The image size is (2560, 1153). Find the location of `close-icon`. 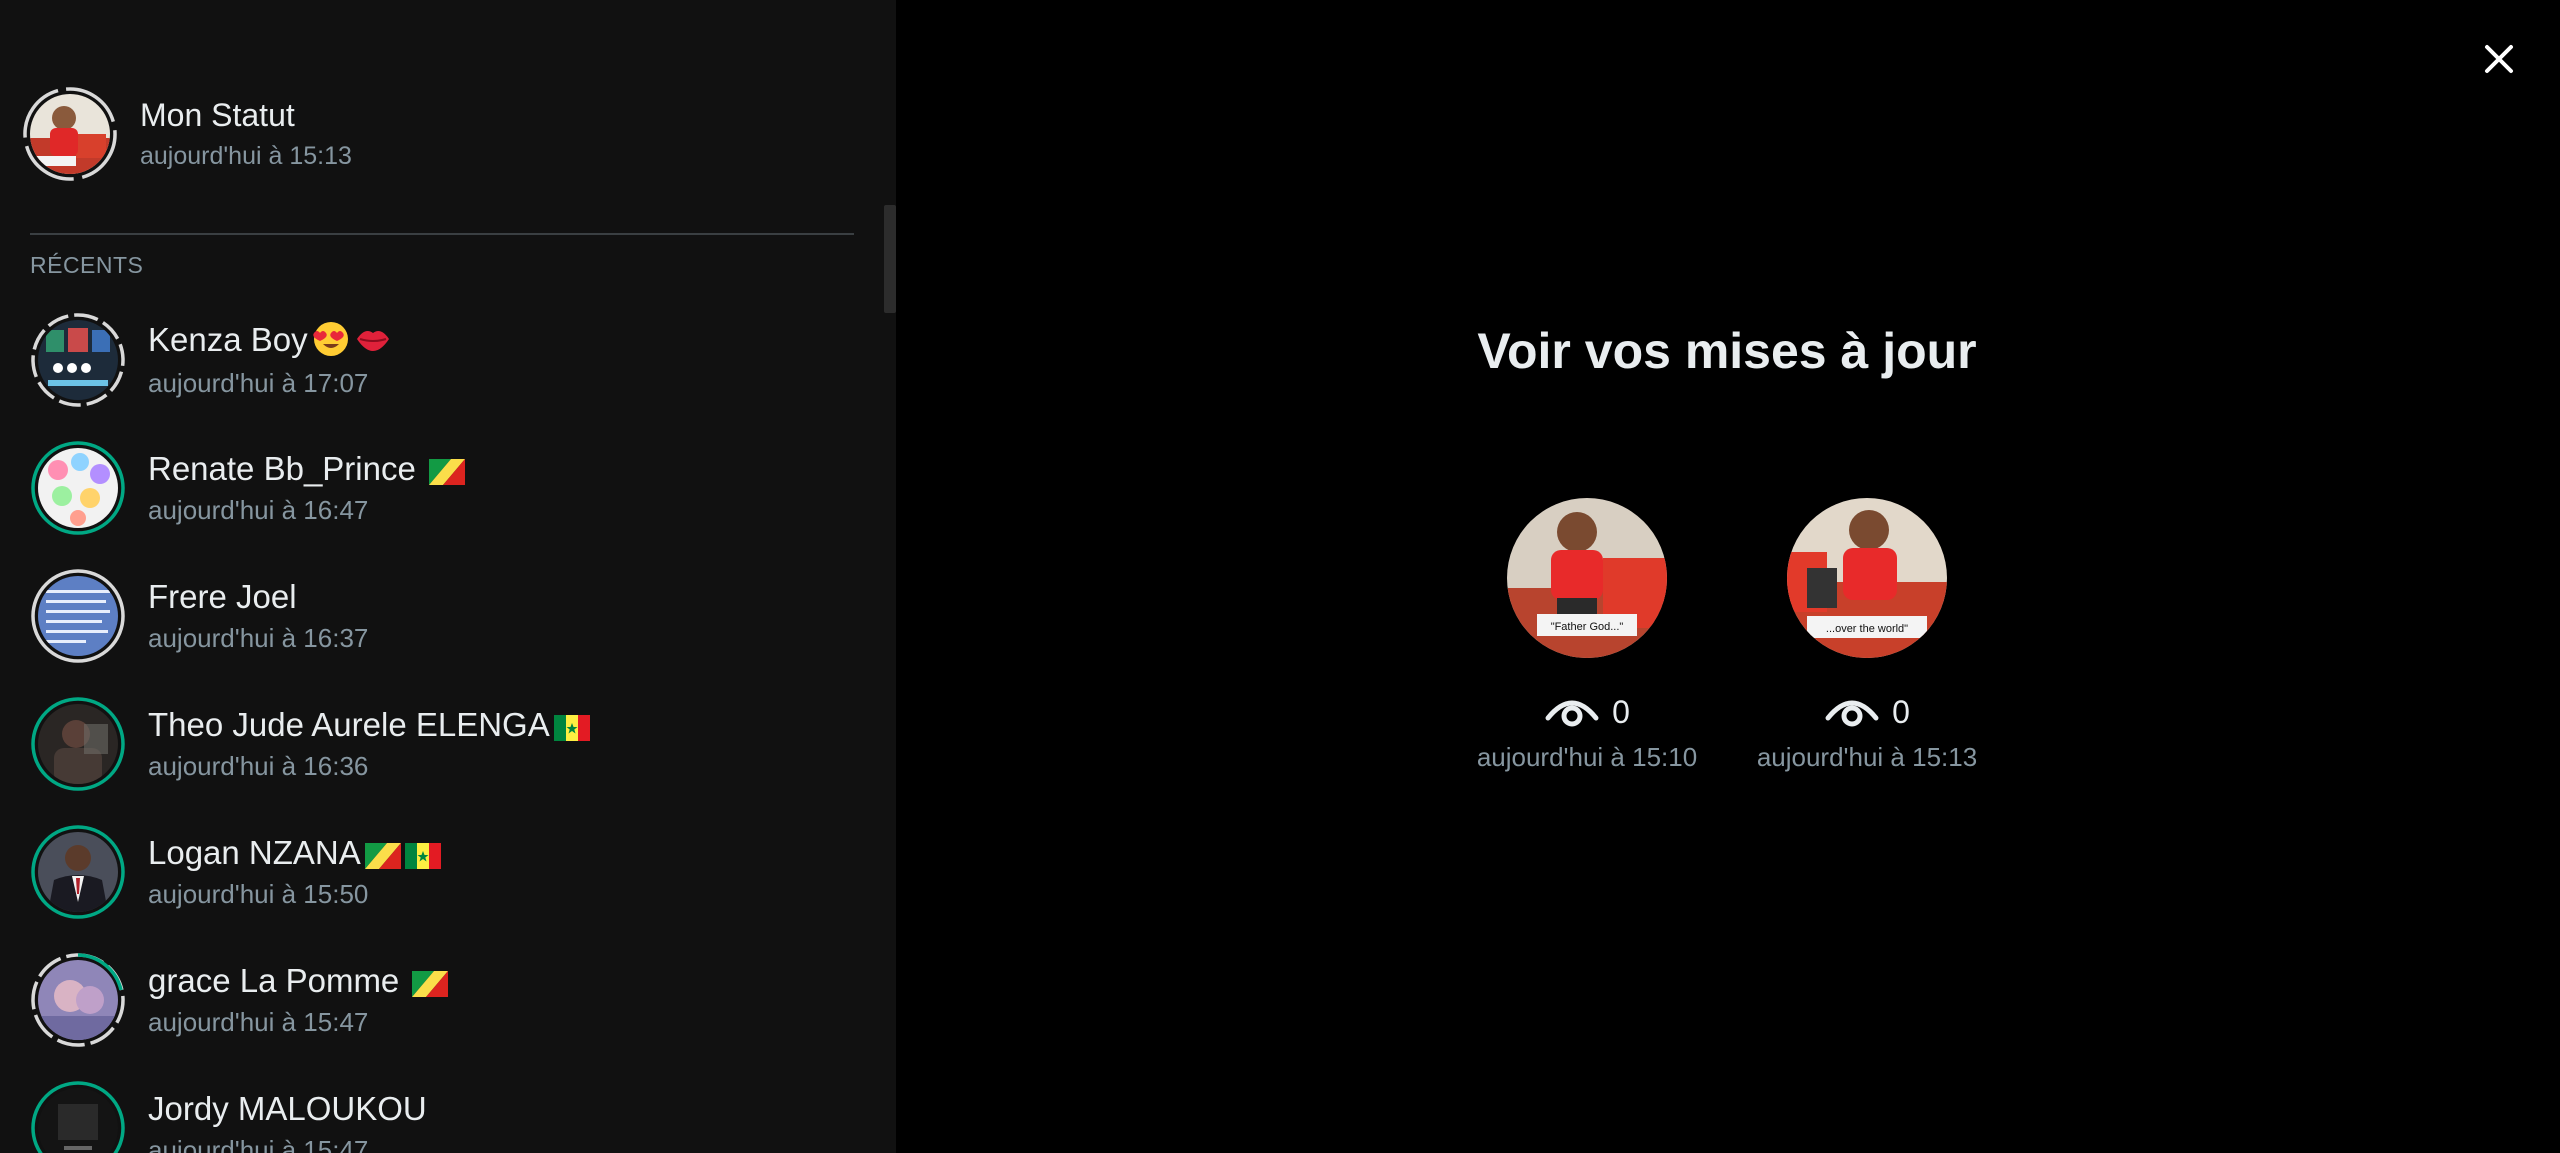

close-icon is located at coordinates (2499, 59).